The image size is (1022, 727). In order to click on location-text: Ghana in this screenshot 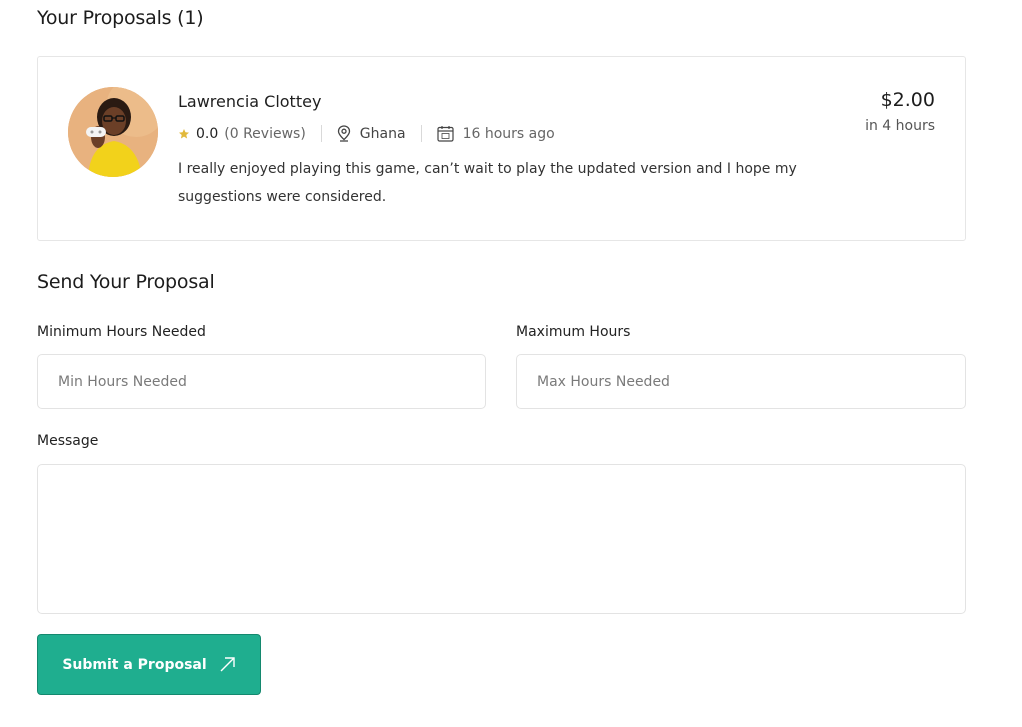, I will do `click(382, 133)`.